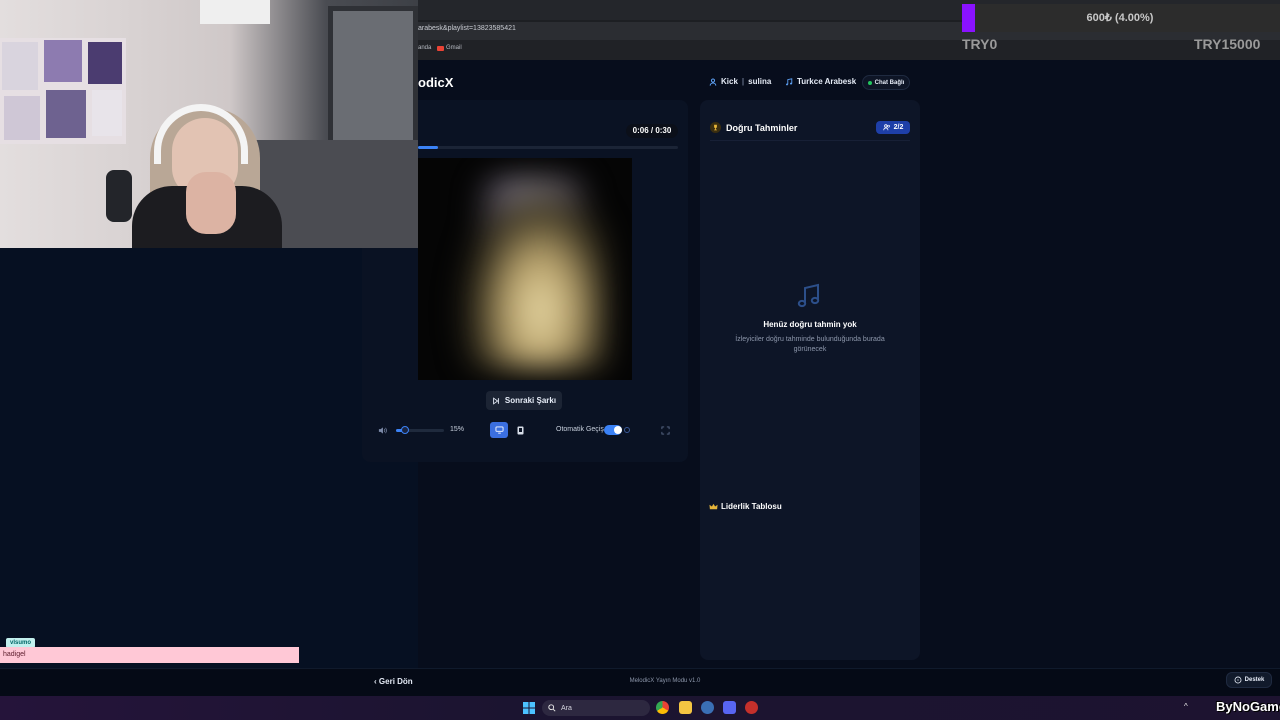  What do you see at coordinates (849, 50) in the screenshot?
I see `bookmarks-bar` at bounding box center [849, 50].